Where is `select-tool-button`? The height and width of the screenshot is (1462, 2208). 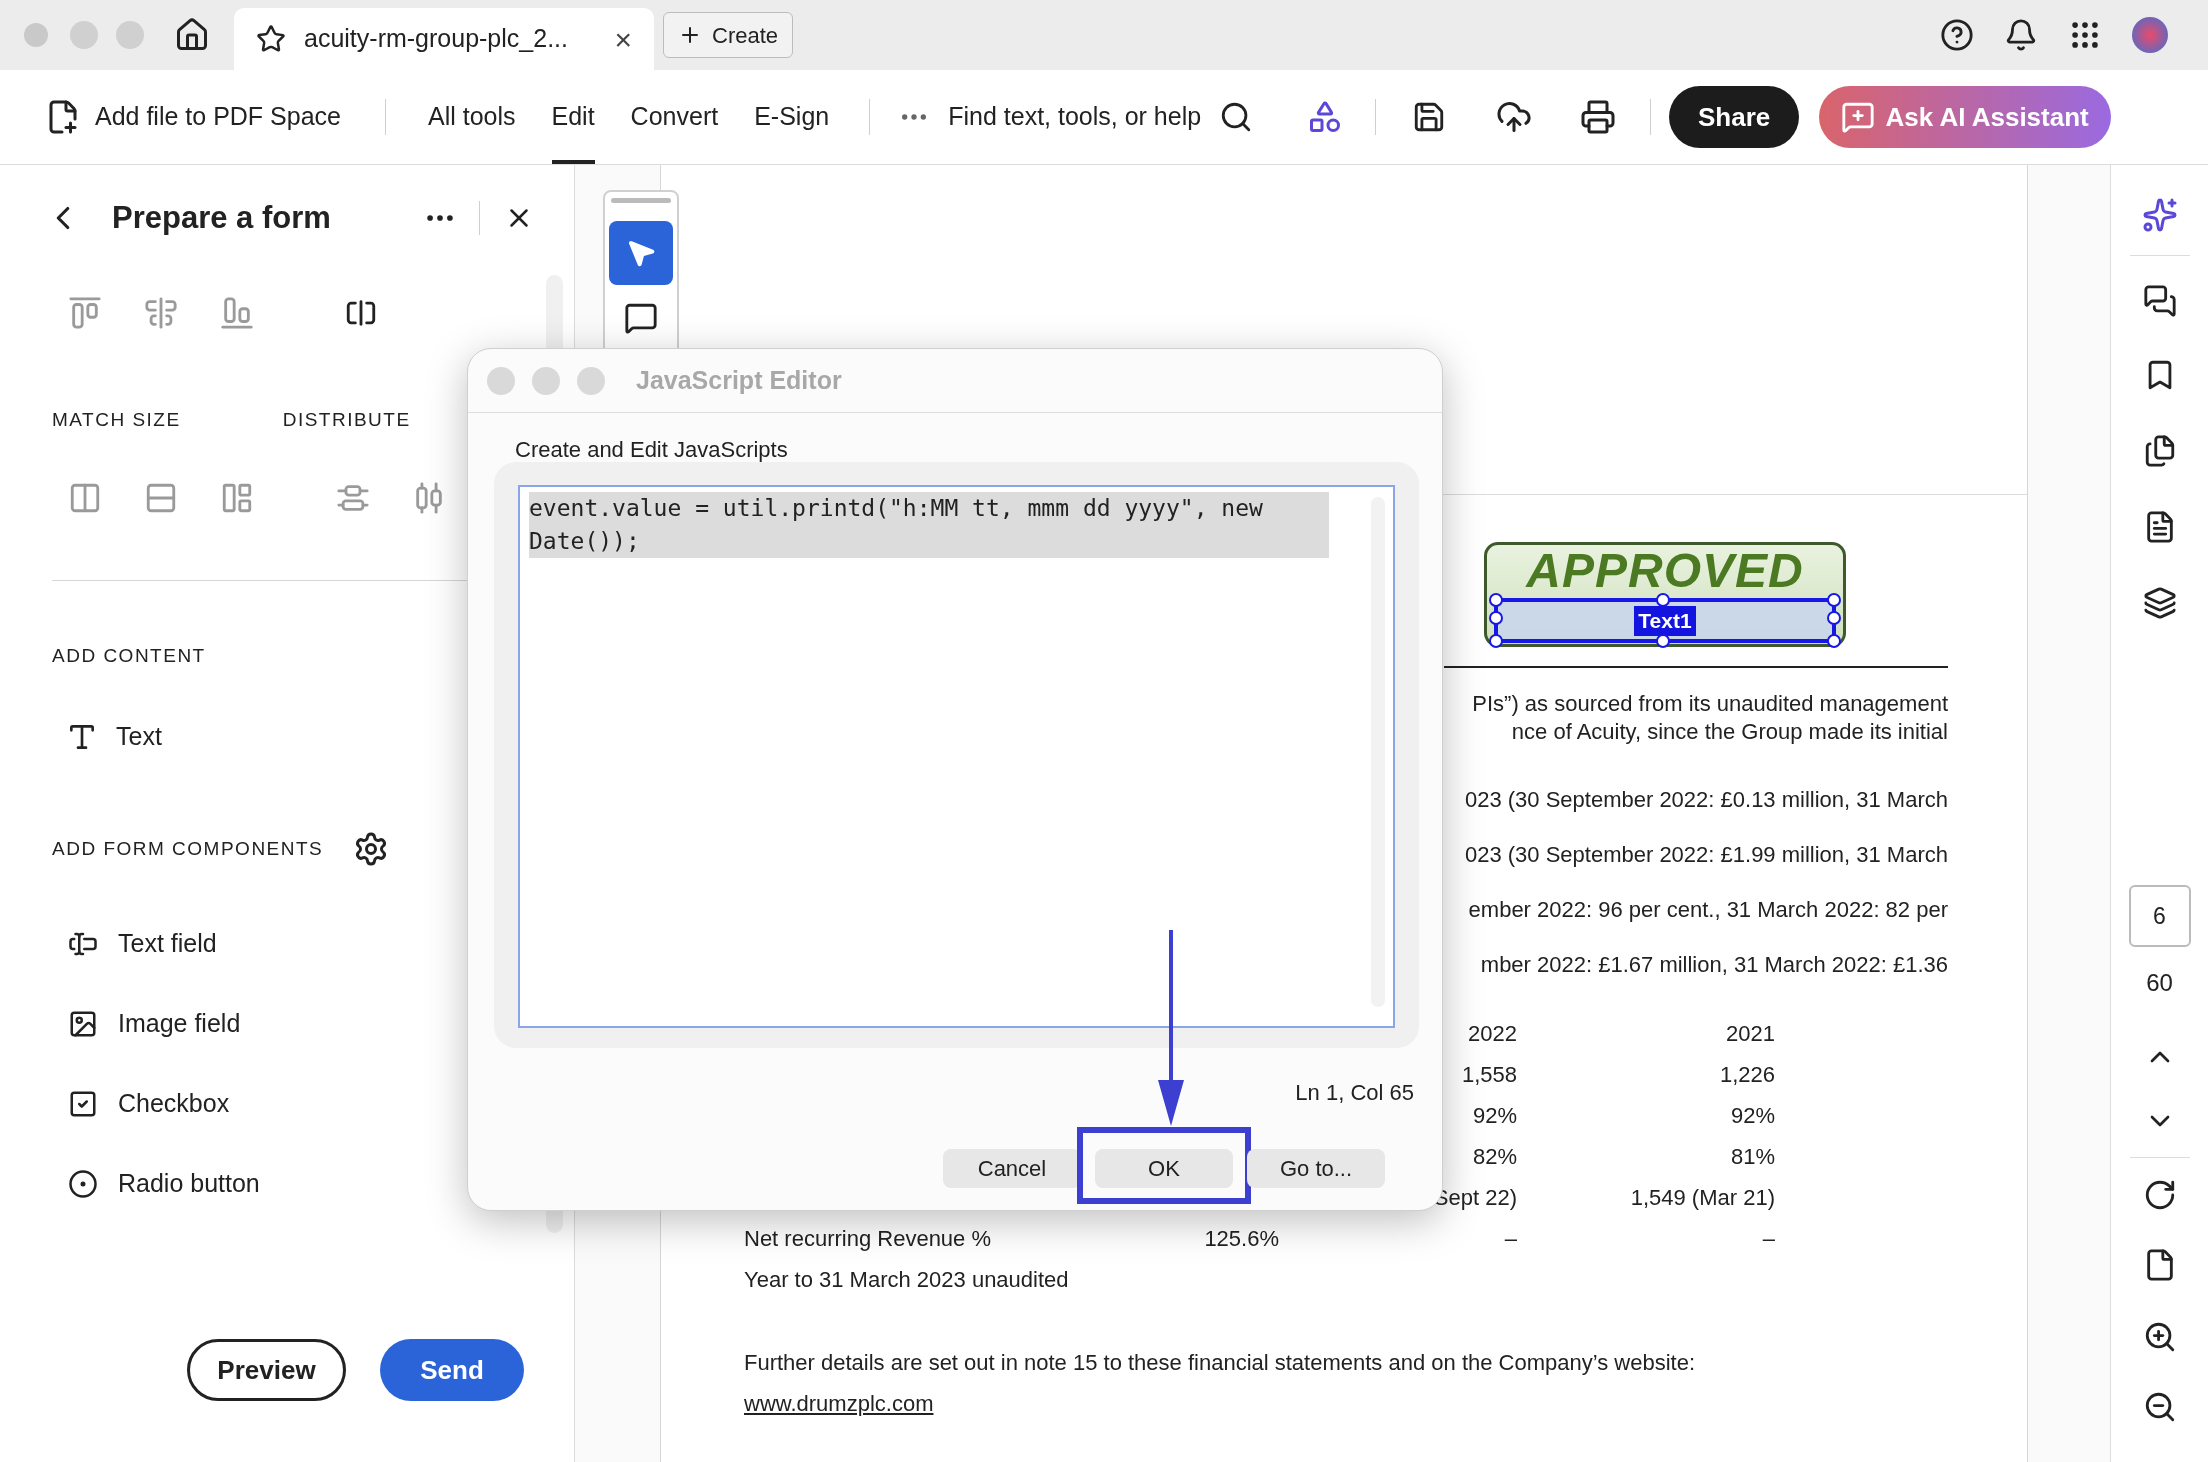
select-tool-button is located at coordinates (641, 253).